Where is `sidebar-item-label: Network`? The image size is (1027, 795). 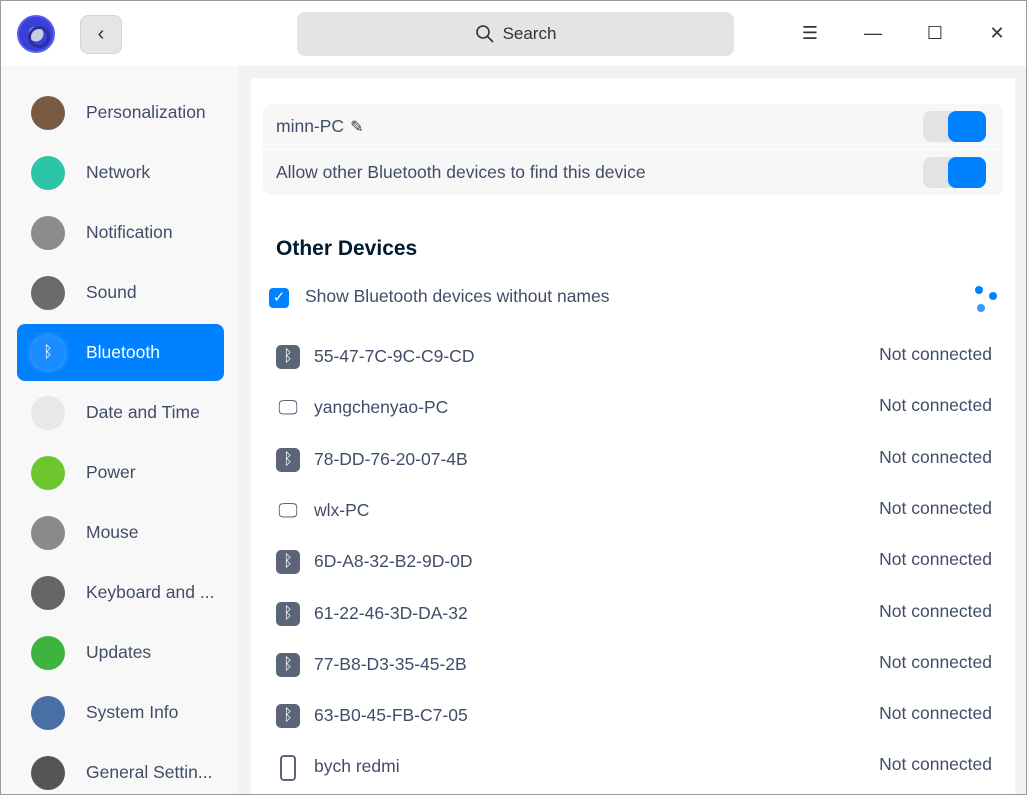 sidebar-item-label: Network is located at coordinates (118, 172).